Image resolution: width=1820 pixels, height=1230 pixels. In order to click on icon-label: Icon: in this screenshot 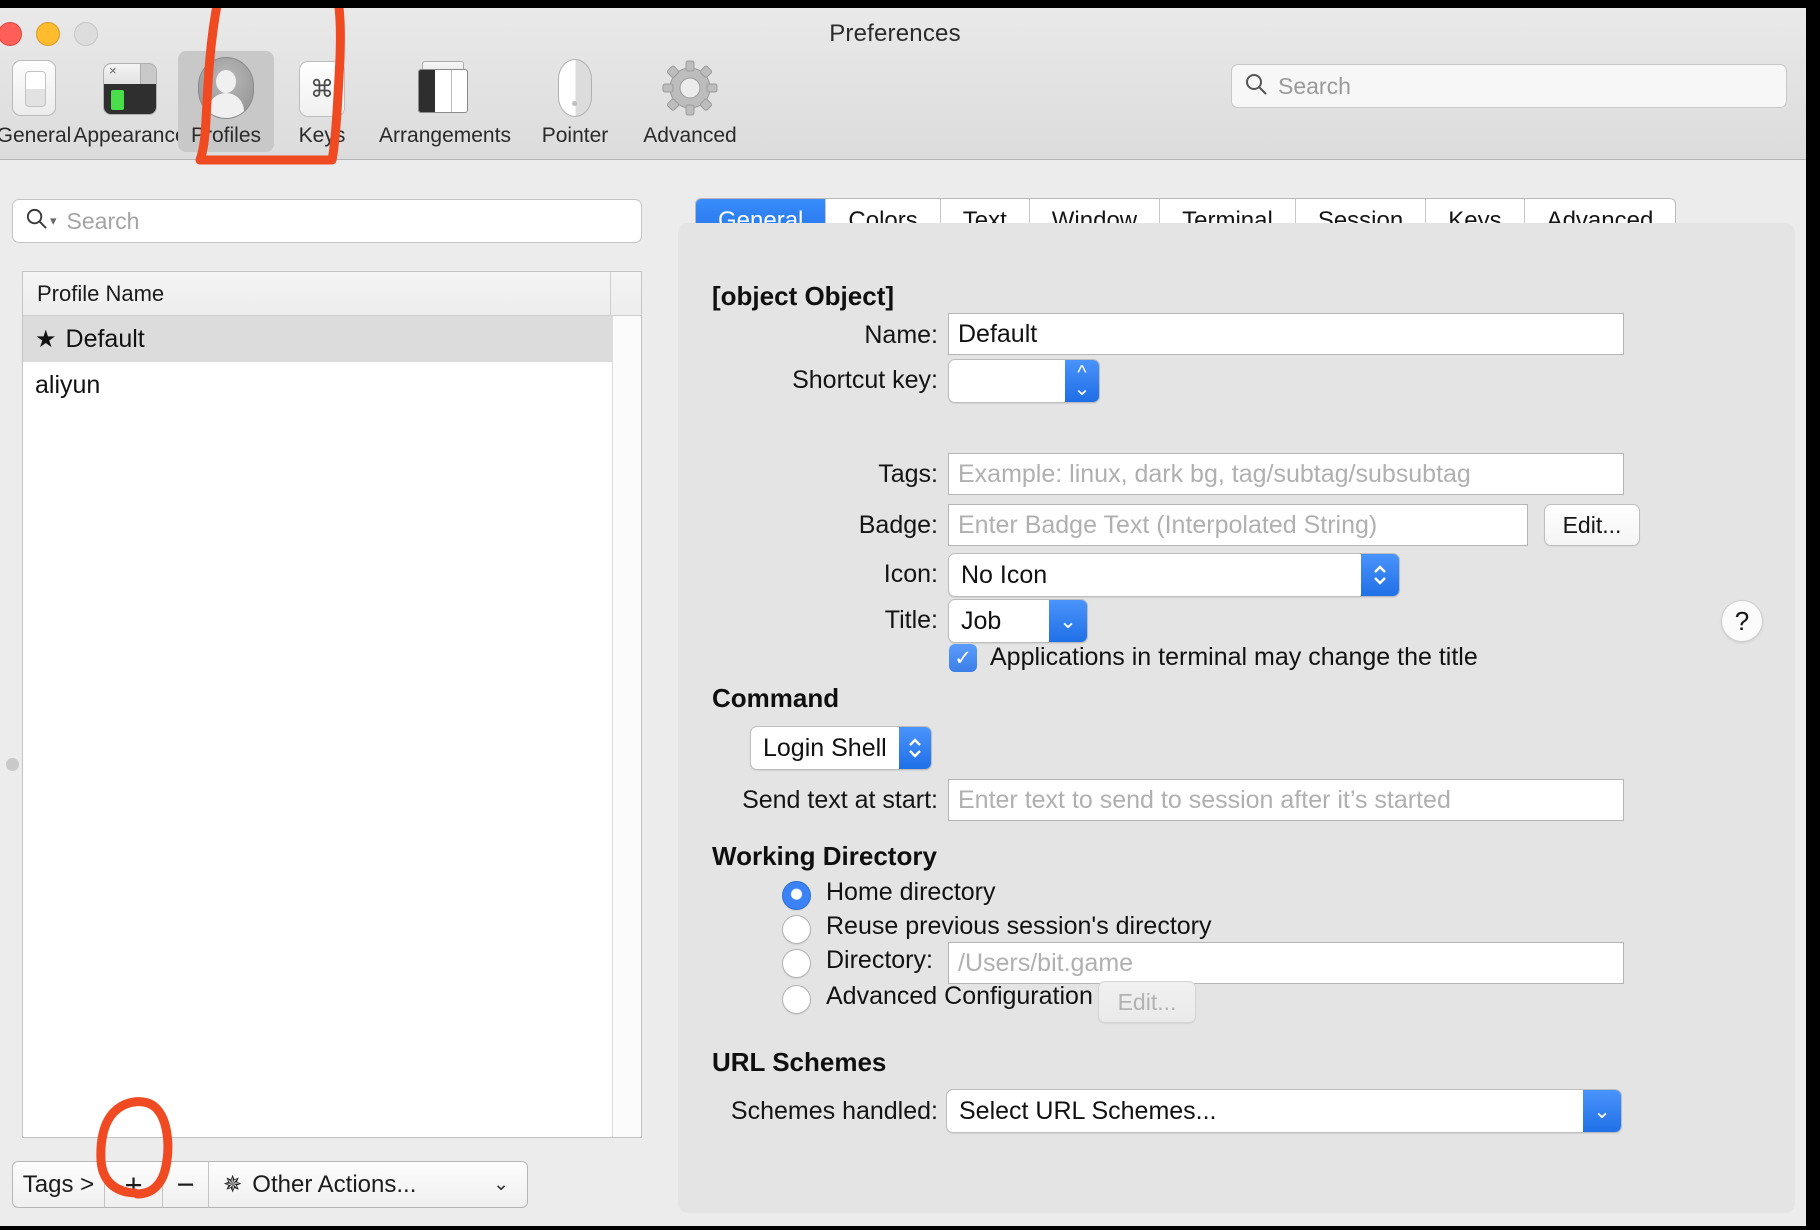, I will do `click(910, 574)`.